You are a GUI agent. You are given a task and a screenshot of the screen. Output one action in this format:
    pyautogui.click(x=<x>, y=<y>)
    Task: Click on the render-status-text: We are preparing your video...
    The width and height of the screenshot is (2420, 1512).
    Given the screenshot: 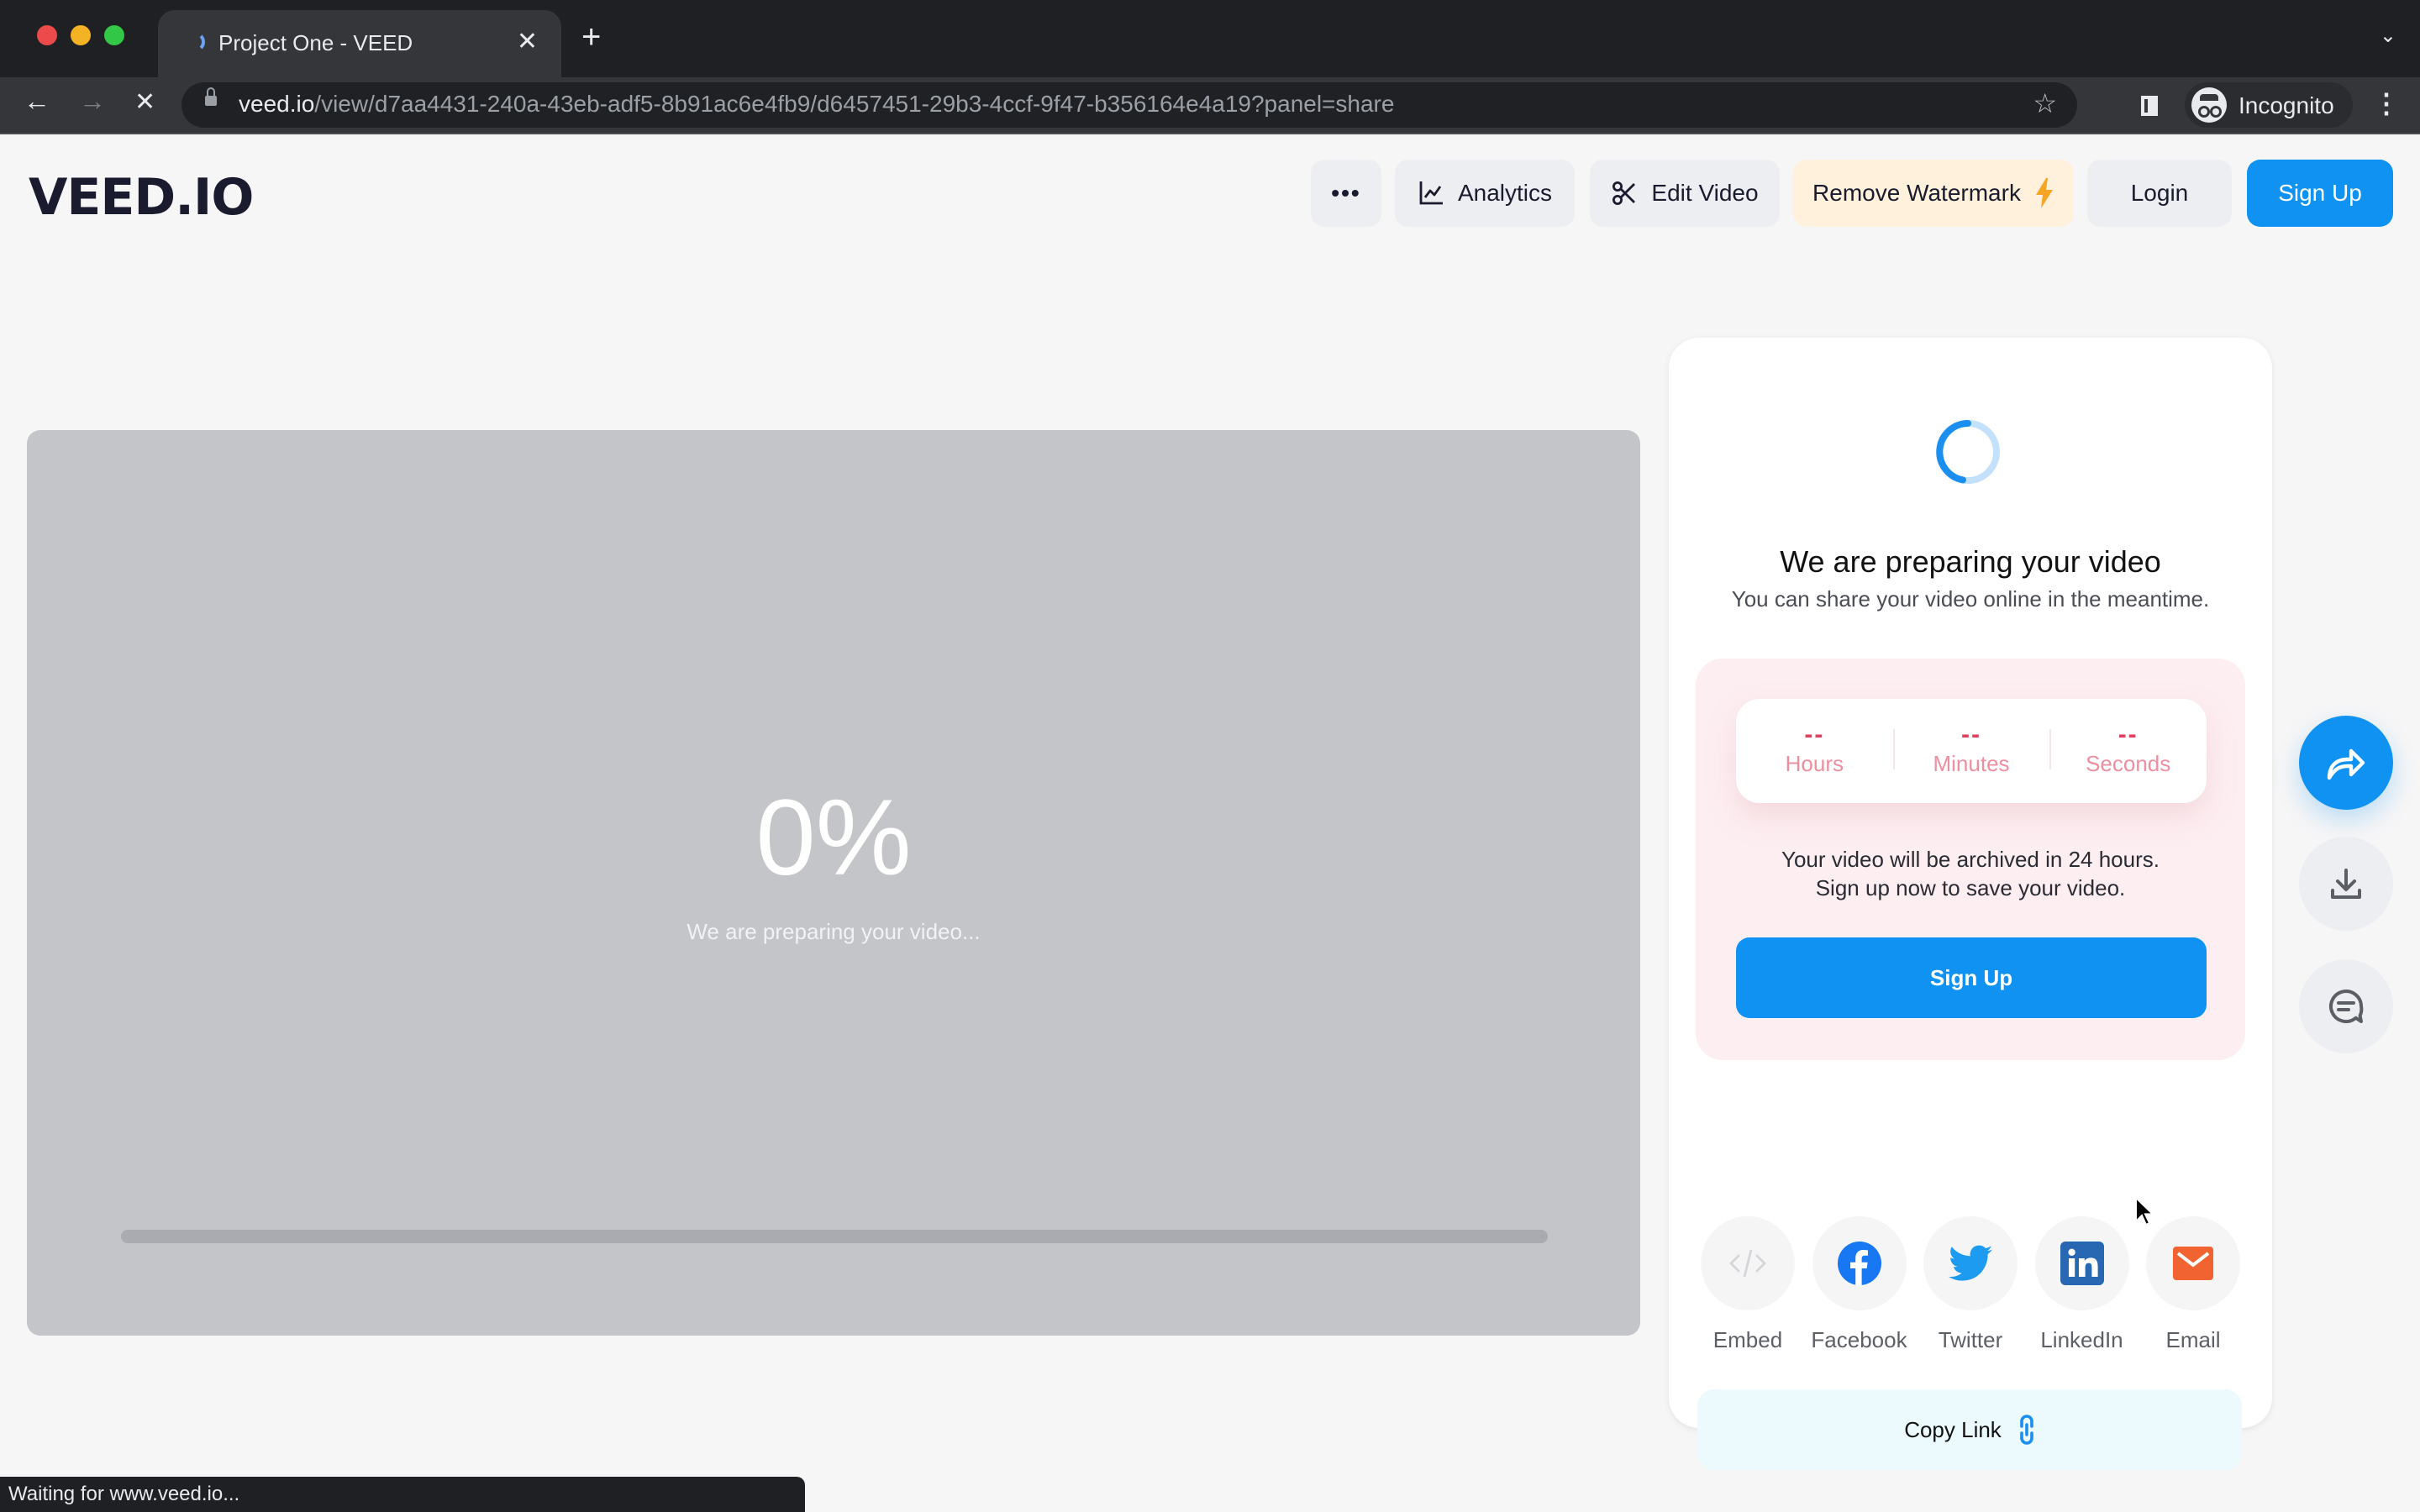 What is the action you would take?
    pyautogui.click(x=834, y=931)
    